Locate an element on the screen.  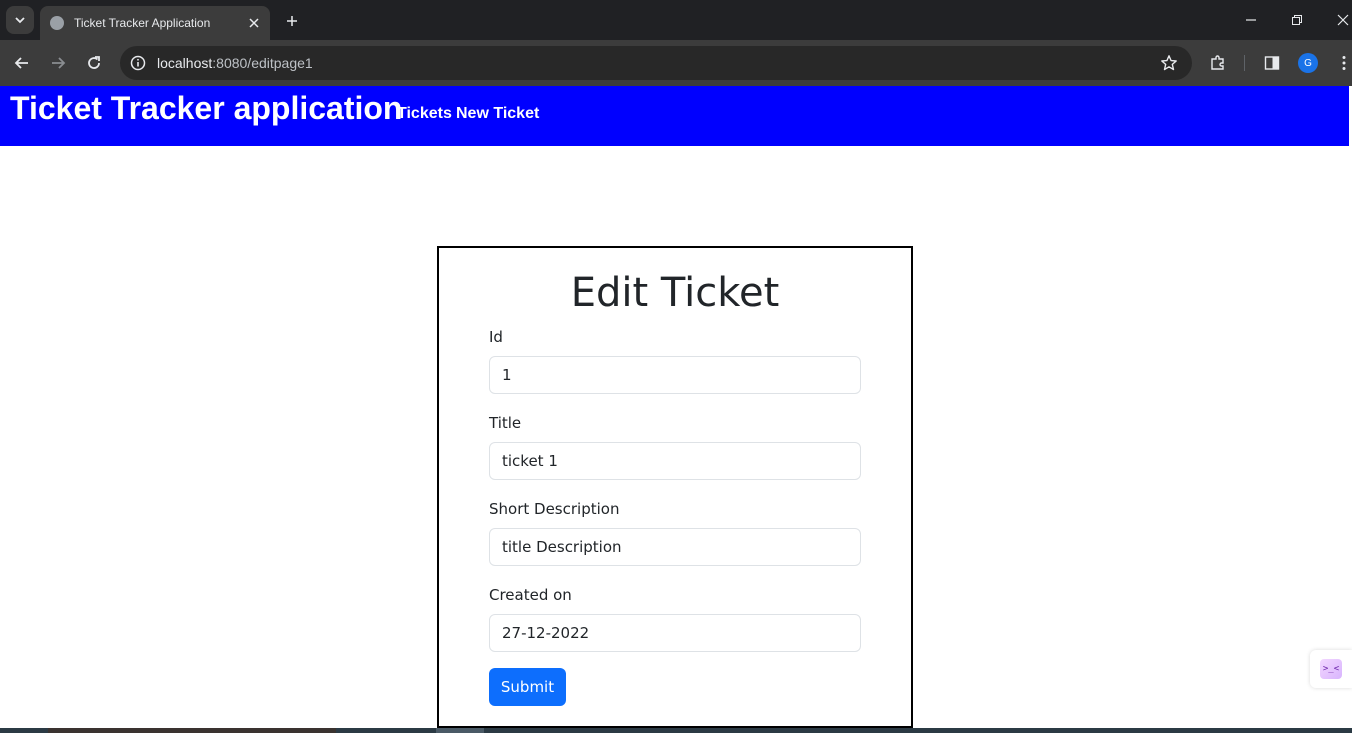
back-button is located at coordinates (22, 63).